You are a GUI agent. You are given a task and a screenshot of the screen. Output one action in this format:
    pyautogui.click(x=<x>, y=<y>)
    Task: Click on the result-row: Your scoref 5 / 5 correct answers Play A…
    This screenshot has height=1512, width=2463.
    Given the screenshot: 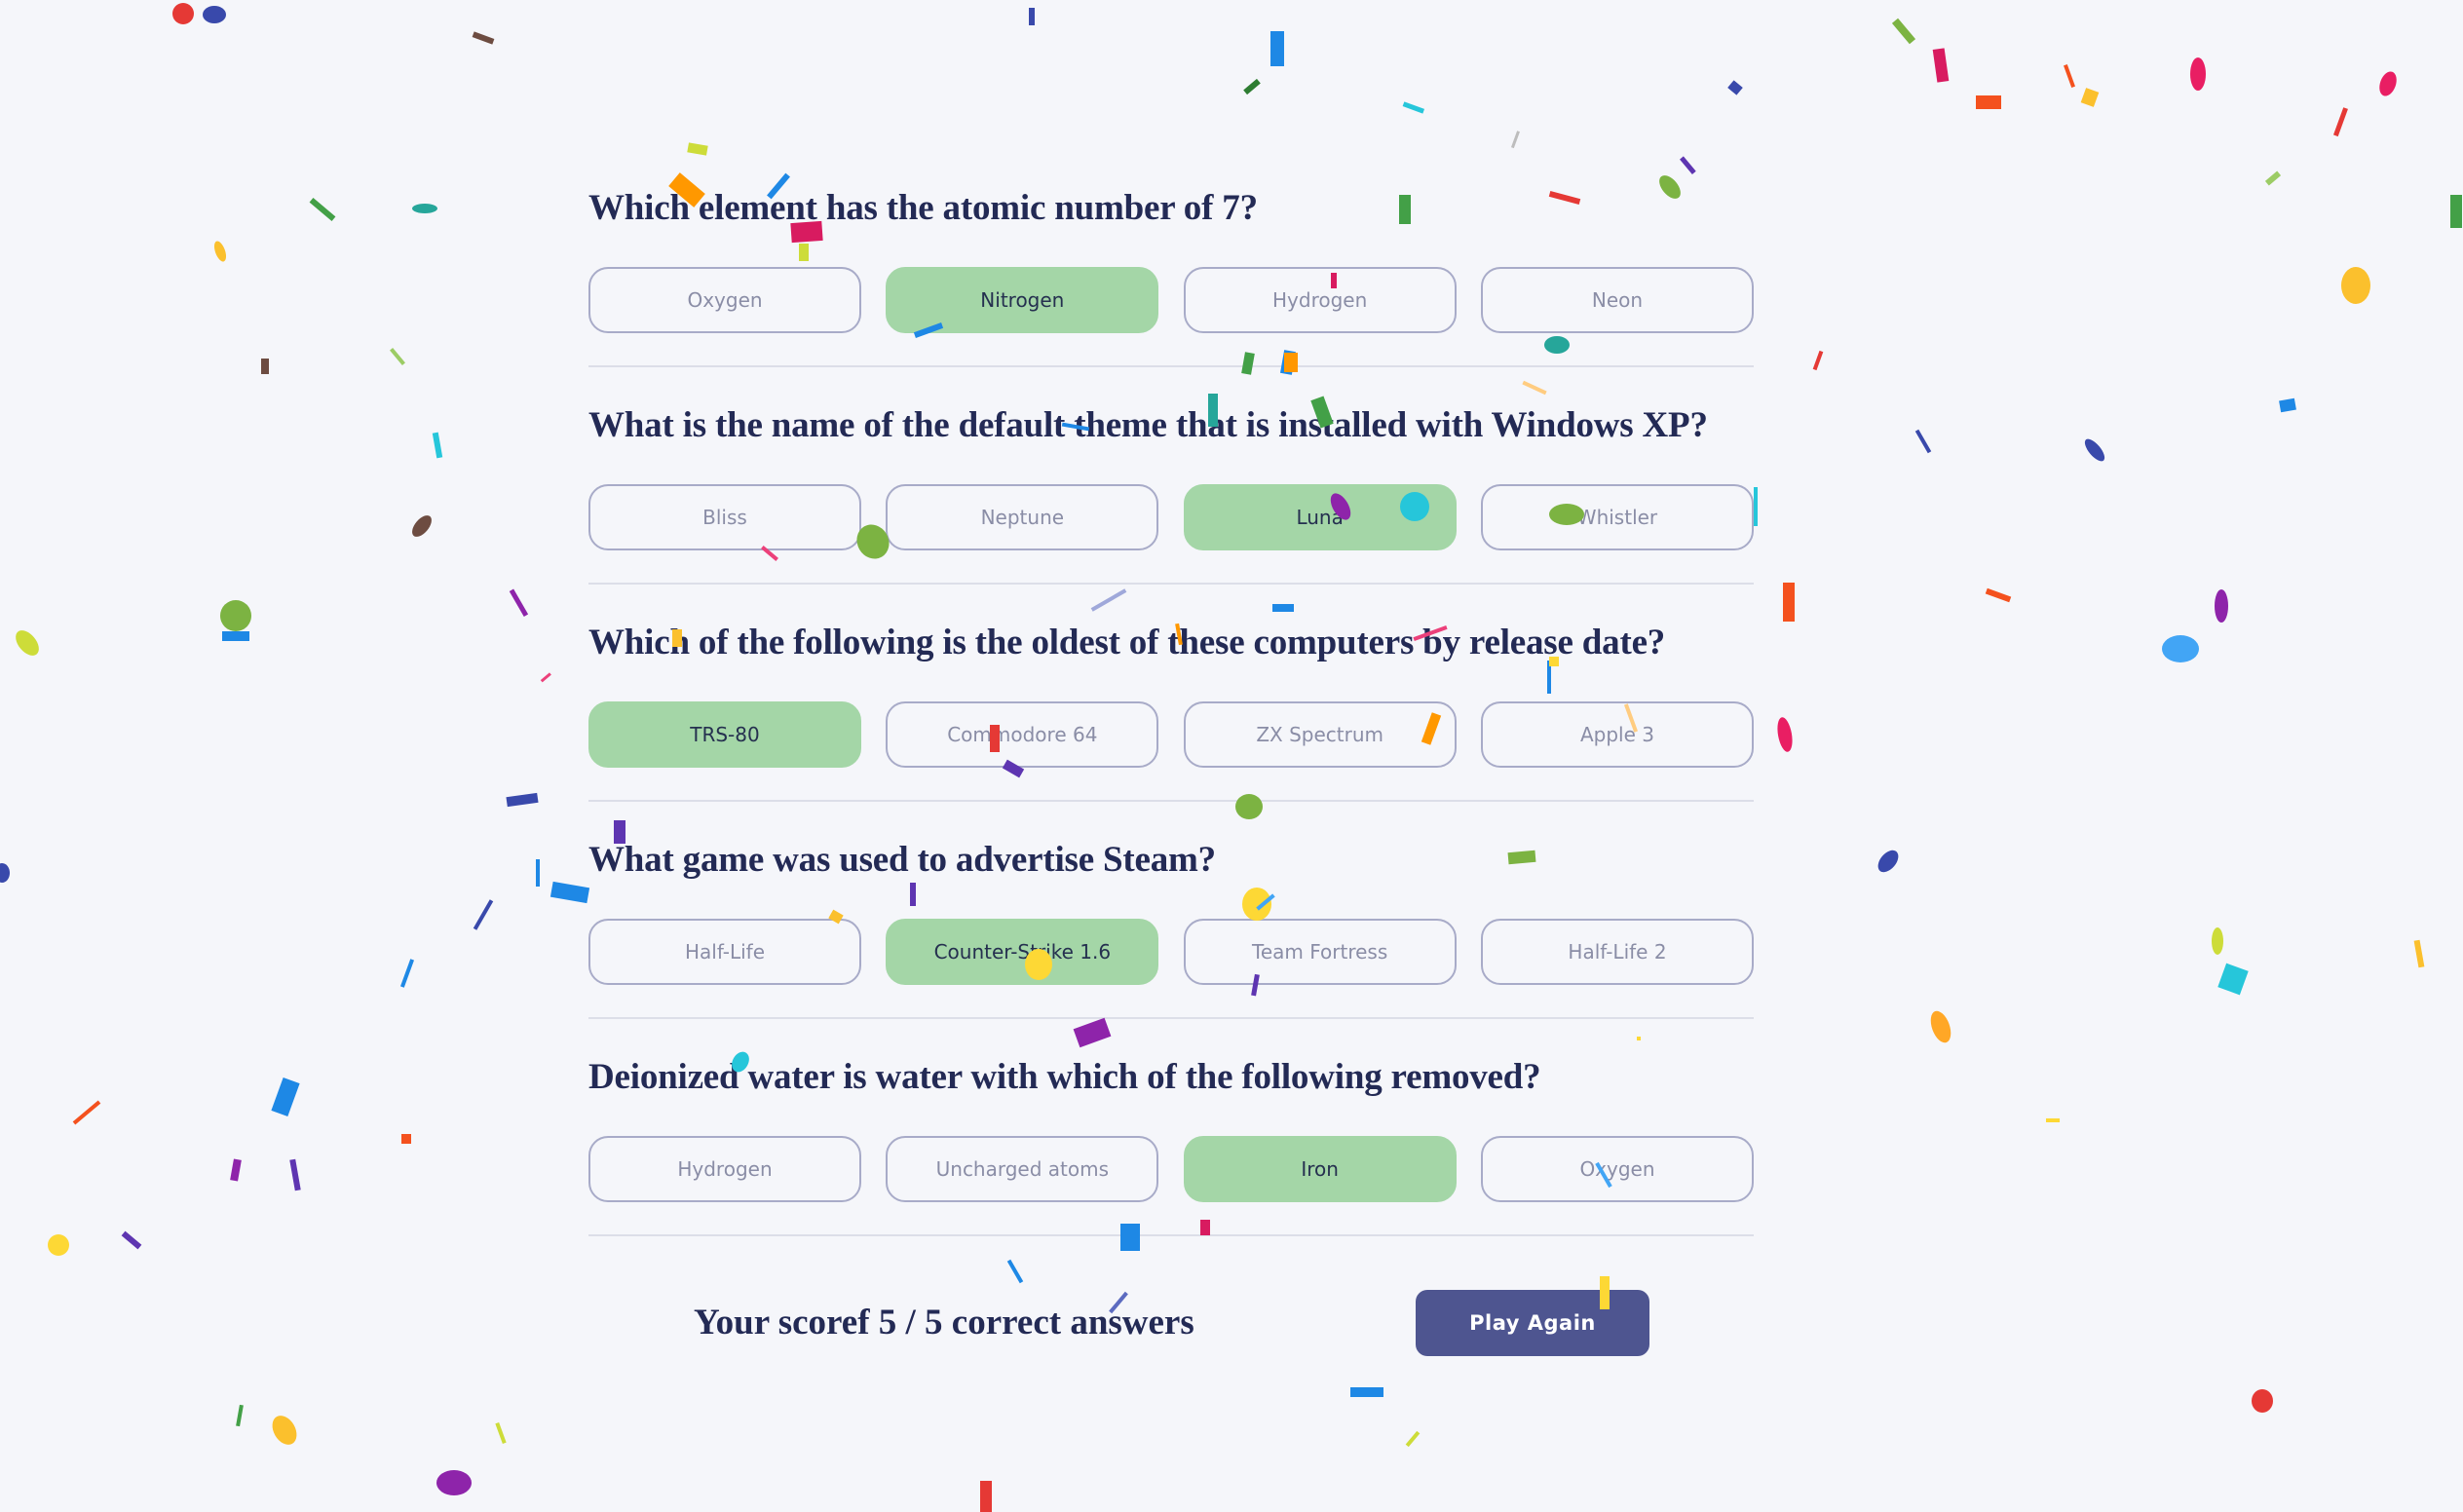 What is the action you would take?
    pyautogui.click(x=1171, y=1323)
    